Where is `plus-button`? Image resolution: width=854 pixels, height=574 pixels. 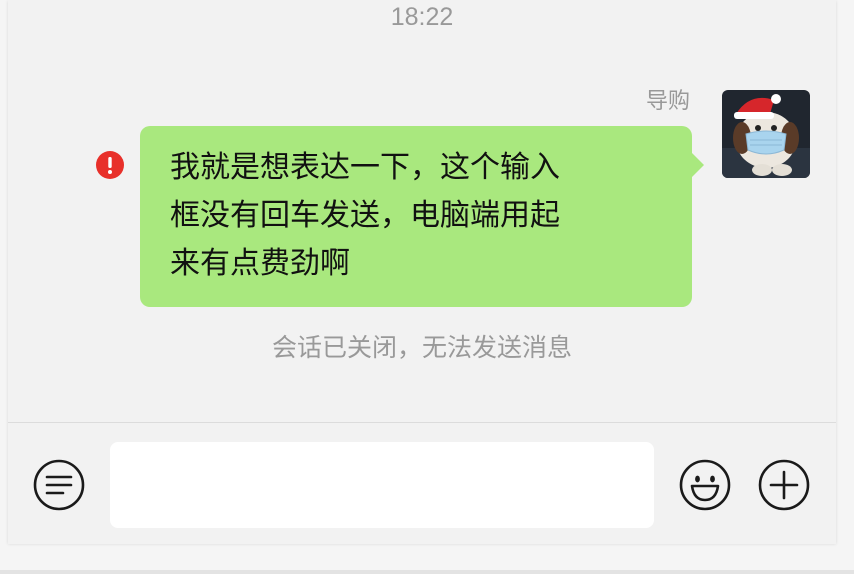 plus-button is located at coordinates (784, 485).